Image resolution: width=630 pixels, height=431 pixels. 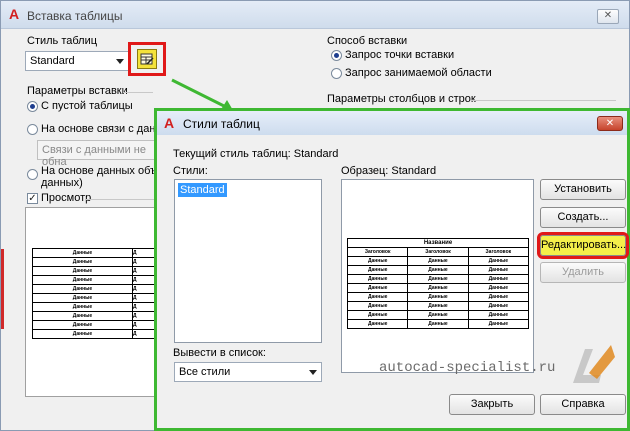 I want to click on table-row: Заголовок Заголовок Заголовок, so click(x=438, y=252).